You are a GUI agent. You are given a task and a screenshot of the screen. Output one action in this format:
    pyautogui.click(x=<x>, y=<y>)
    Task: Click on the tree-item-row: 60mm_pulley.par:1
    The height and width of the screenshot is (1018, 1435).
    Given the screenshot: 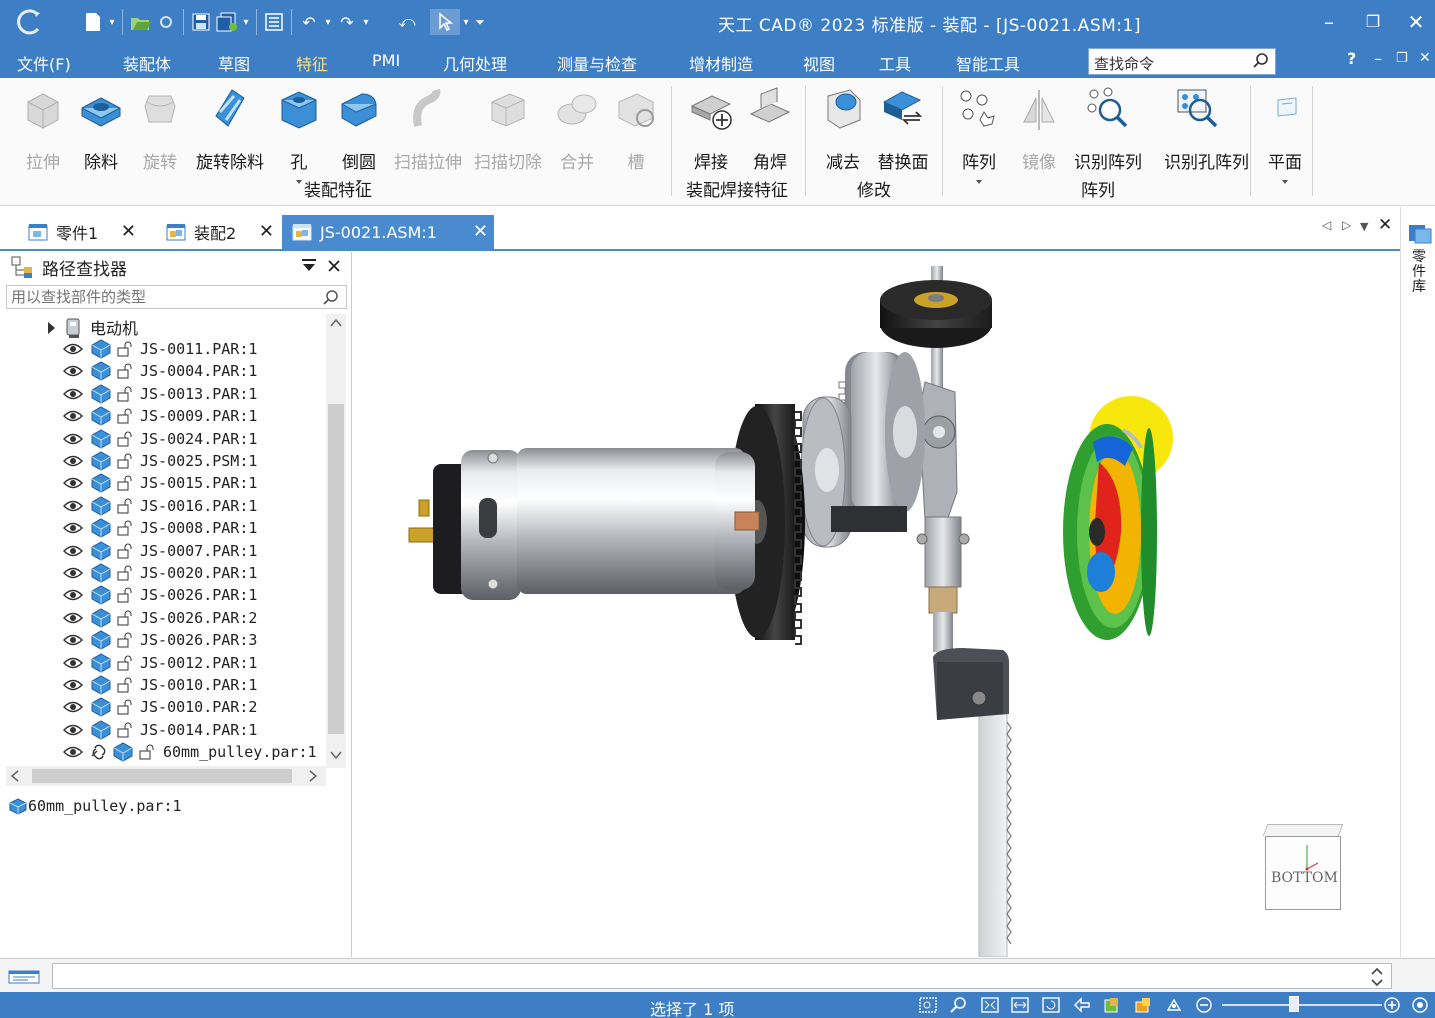 What is the action you would take?
    pyautogui.click(x=162, y=752)
    